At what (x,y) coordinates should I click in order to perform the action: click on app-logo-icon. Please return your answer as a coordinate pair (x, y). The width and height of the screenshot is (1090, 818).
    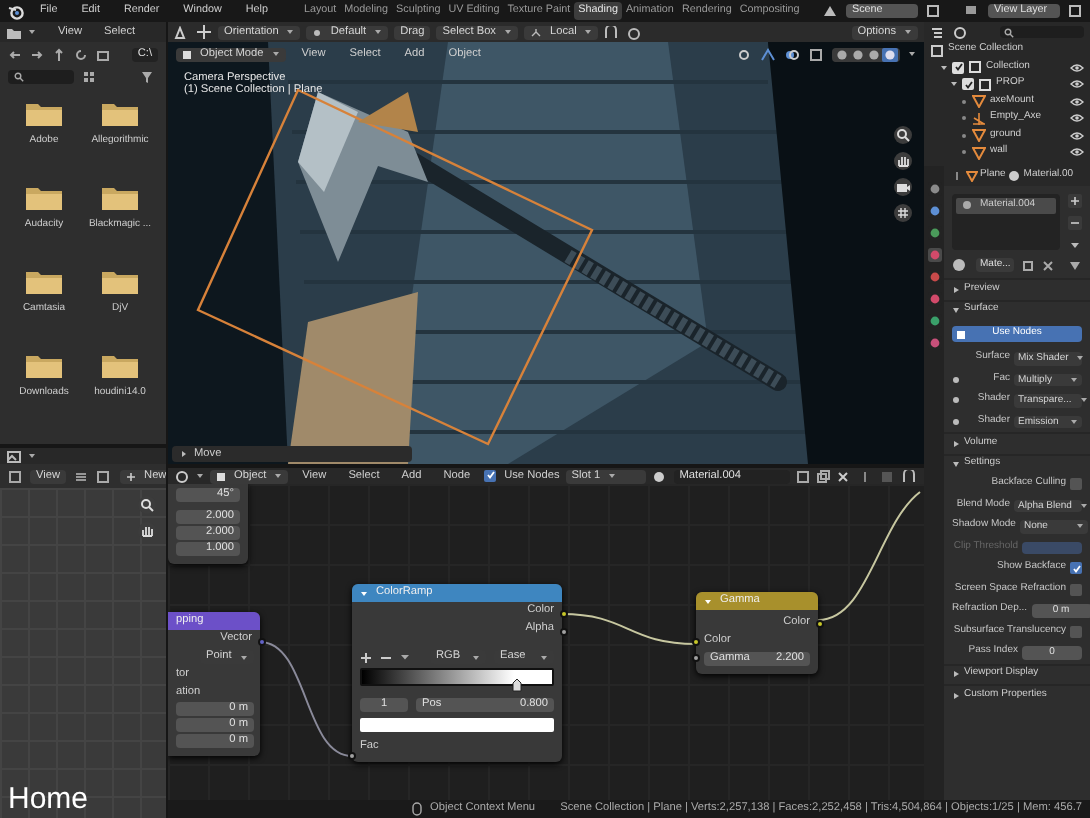
    Looking at the image, I should click on (16, 11).